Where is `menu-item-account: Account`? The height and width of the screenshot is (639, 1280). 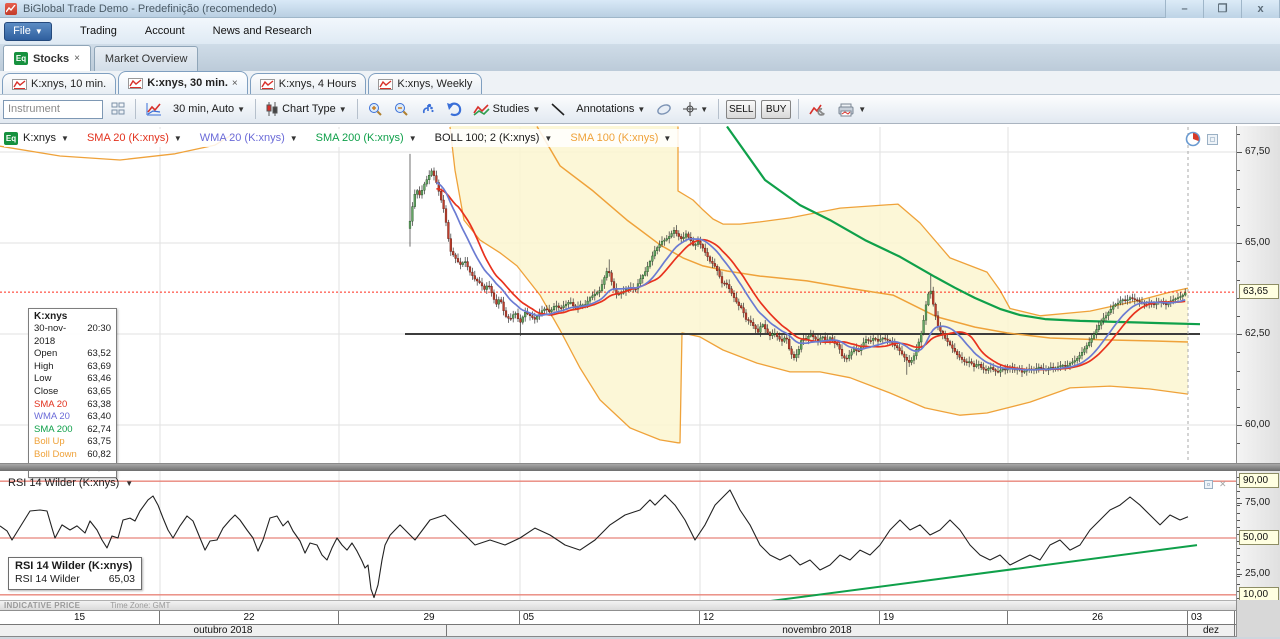 menu-item-account: Account is located at coordinates (165, 31).